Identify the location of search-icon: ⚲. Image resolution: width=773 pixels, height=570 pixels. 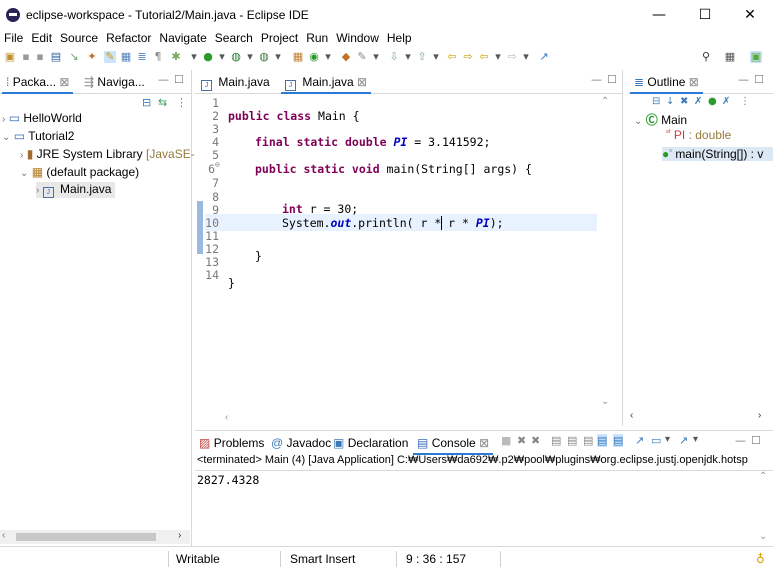
(706, 57).